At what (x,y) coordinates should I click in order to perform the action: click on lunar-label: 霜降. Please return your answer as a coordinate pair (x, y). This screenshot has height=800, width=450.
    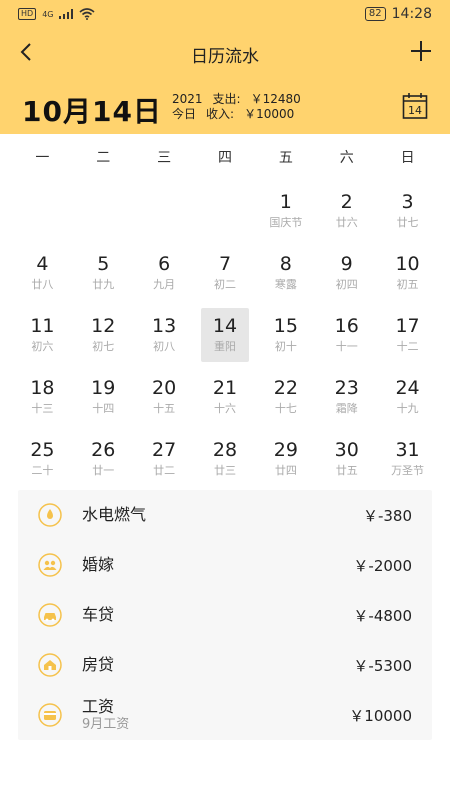
    Looking at the image, I should click on (346, 408).